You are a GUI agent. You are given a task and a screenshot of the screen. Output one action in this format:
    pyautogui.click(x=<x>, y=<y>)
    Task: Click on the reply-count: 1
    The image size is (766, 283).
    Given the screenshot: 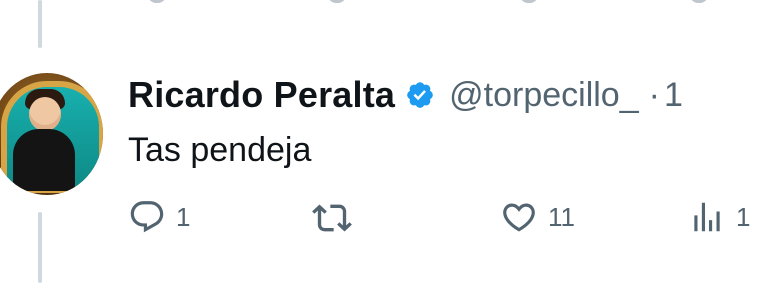 What is the action you would take?
    pyautogui.click(x=183, y=216)
    